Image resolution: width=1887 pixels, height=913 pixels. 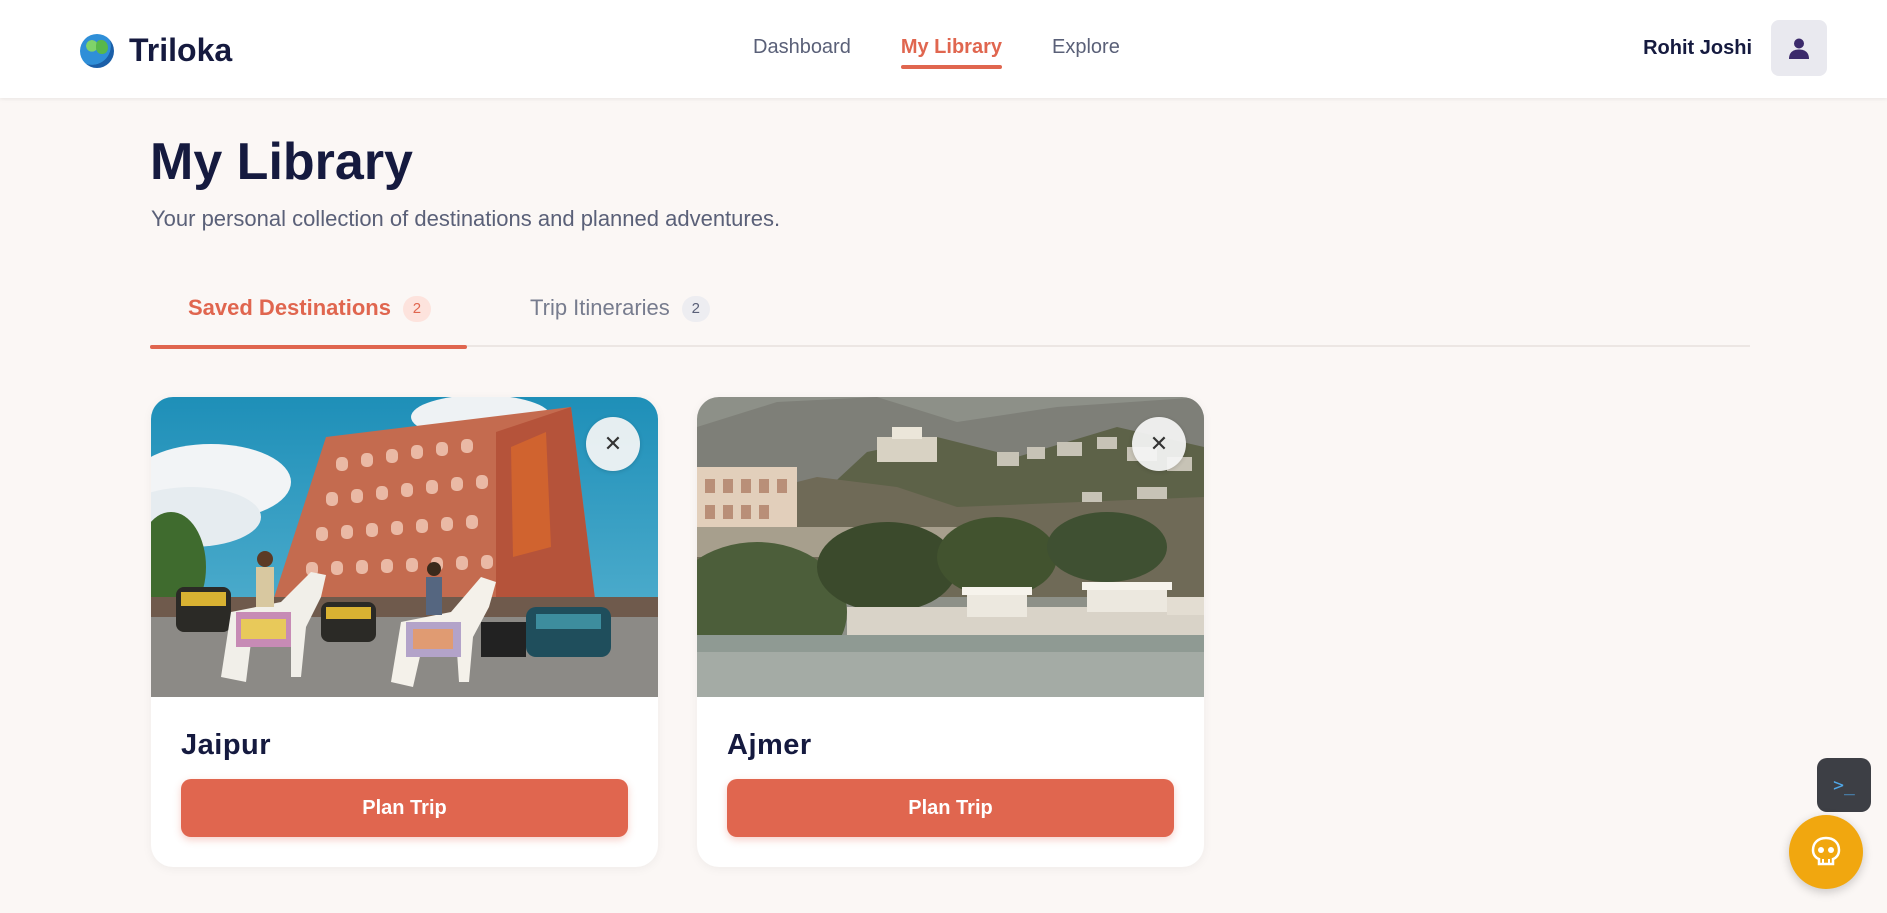 What do you see at coordinates (802, 52) in the screenshot?
I see `nav-dashboard: Dashboard` at bounding box center [802, 52].